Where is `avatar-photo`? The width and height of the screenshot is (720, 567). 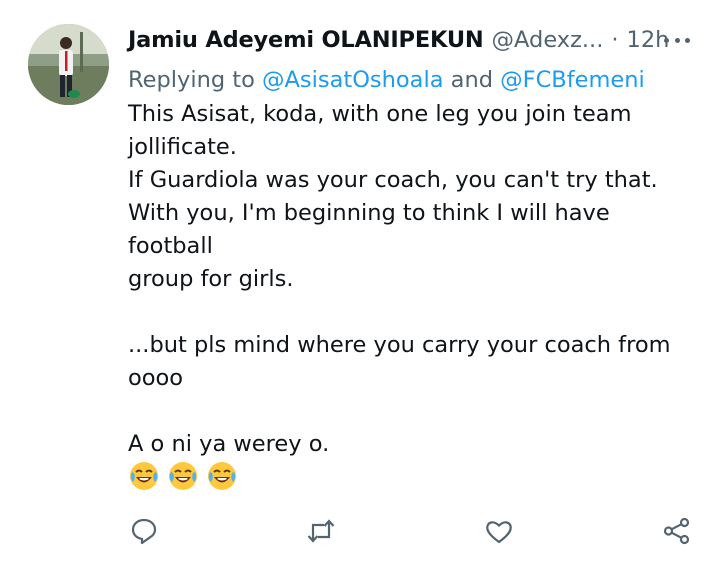
avatar-photo is located at coordinates (68, 64).